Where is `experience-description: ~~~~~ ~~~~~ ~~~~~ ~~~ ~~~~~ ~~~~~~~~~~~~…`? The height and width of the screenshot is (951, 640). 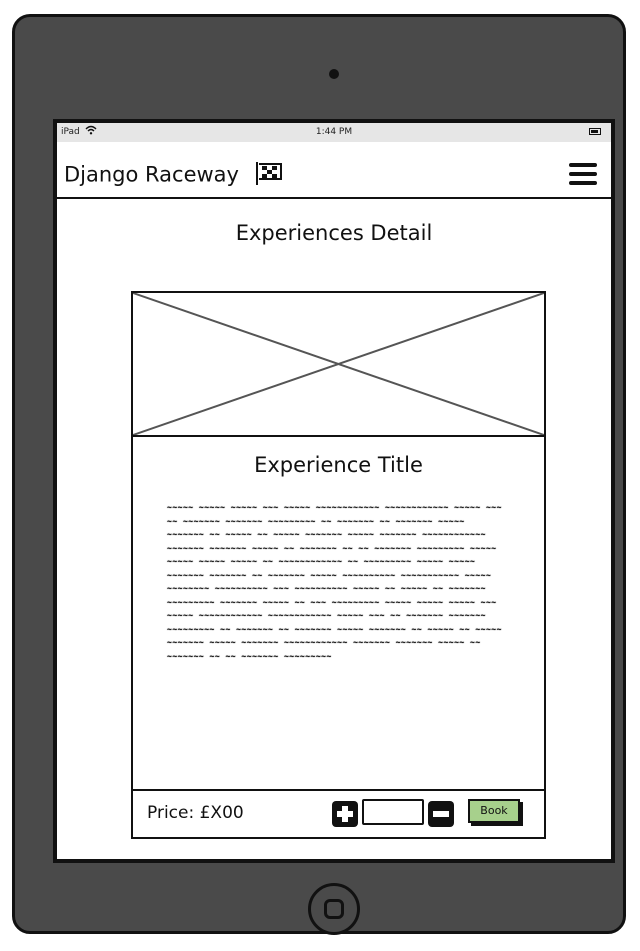 experience-description: ~~~~~ ~~~~~ ~~~~~ ~~~ ~~~~~ ~~~~~~~~~~~~… is located at coordinates (334, 582).